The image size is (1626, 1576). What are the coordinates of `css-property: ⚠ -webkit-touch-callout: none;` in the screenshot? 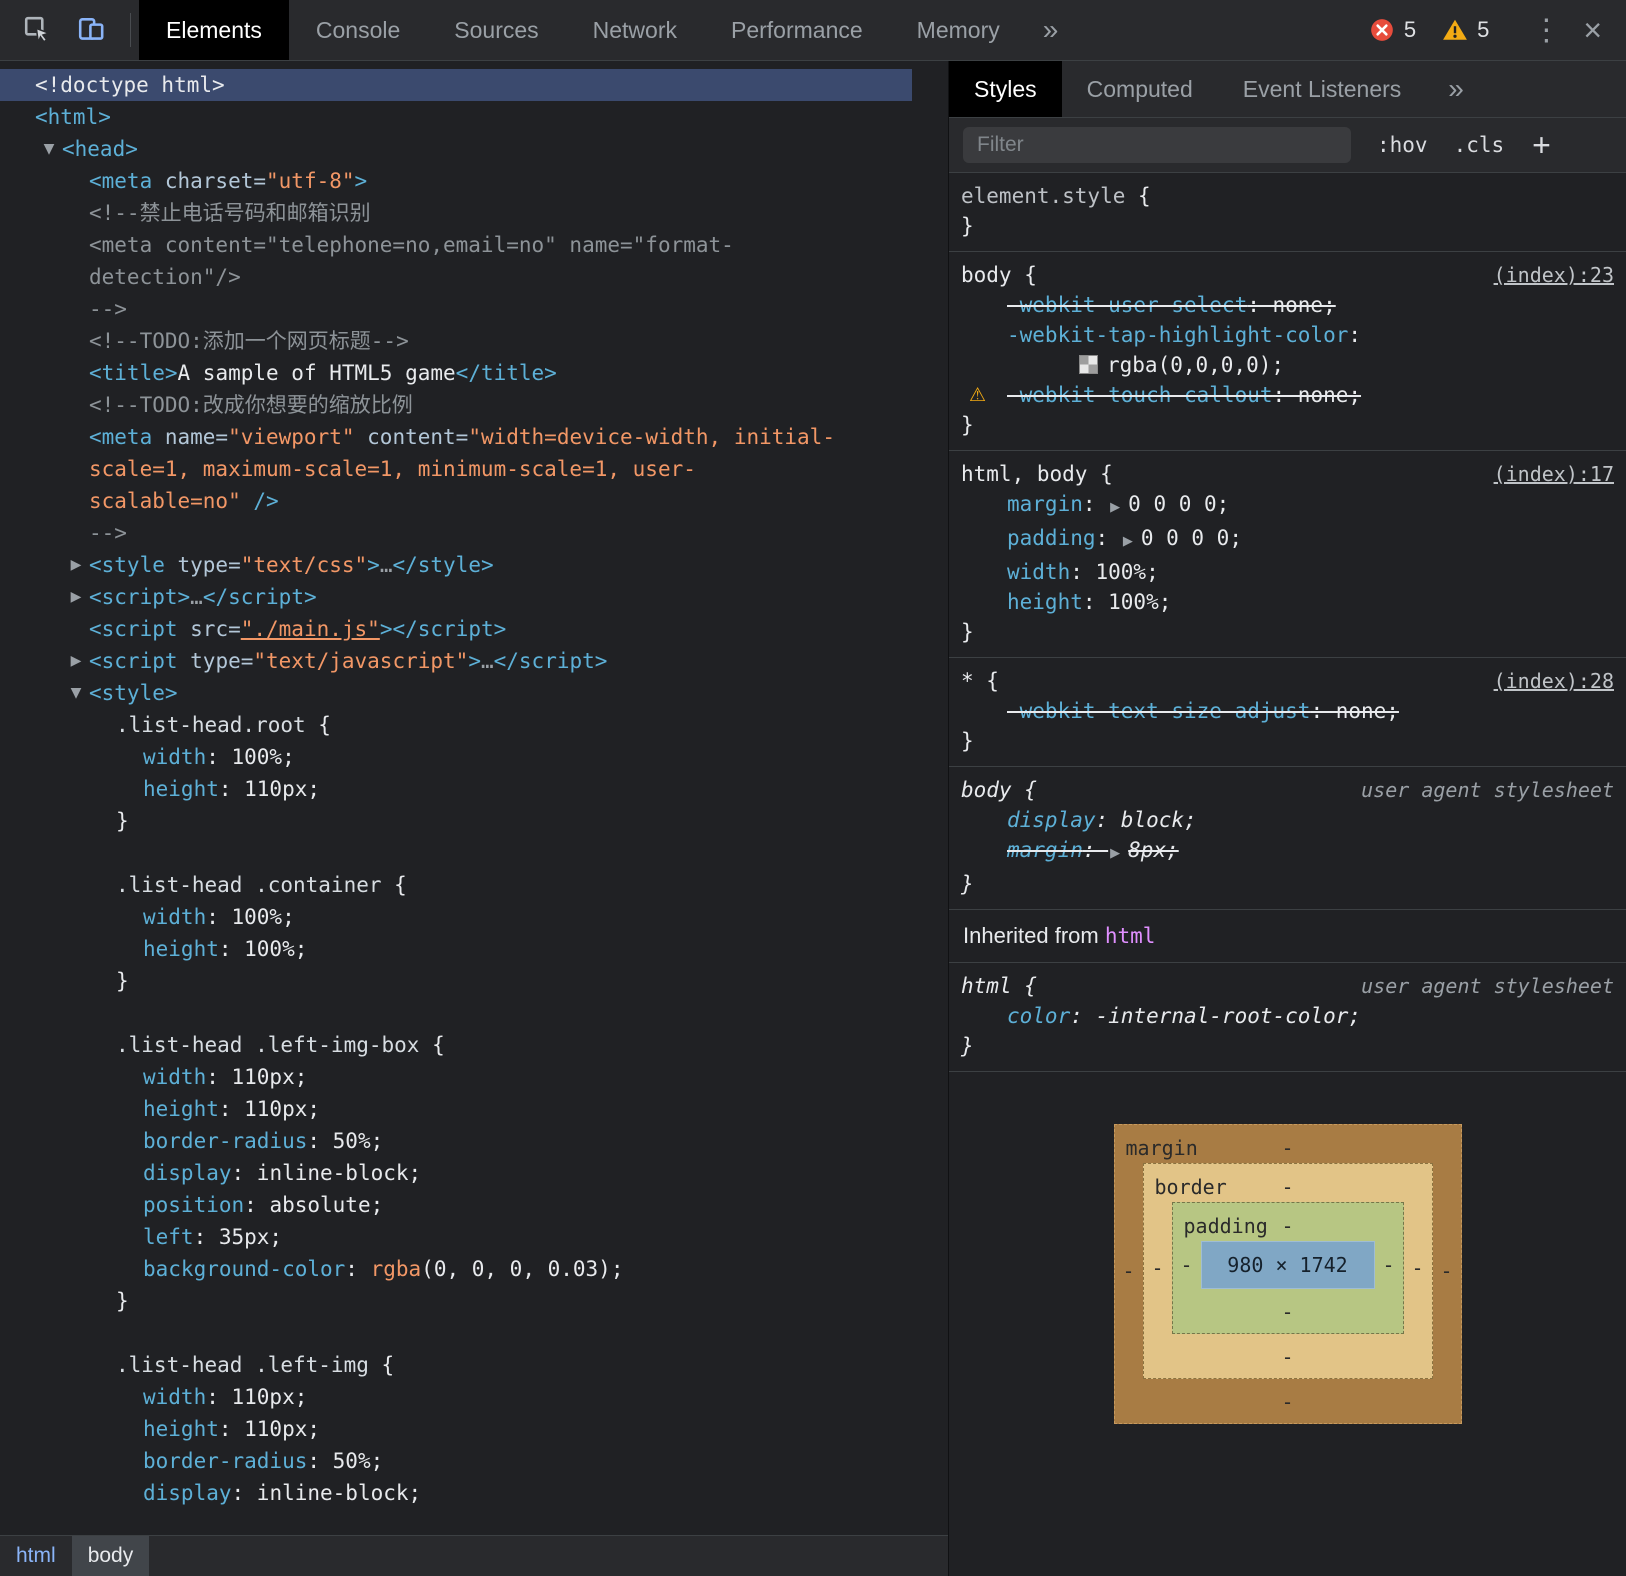 It's located at (1287, 395).